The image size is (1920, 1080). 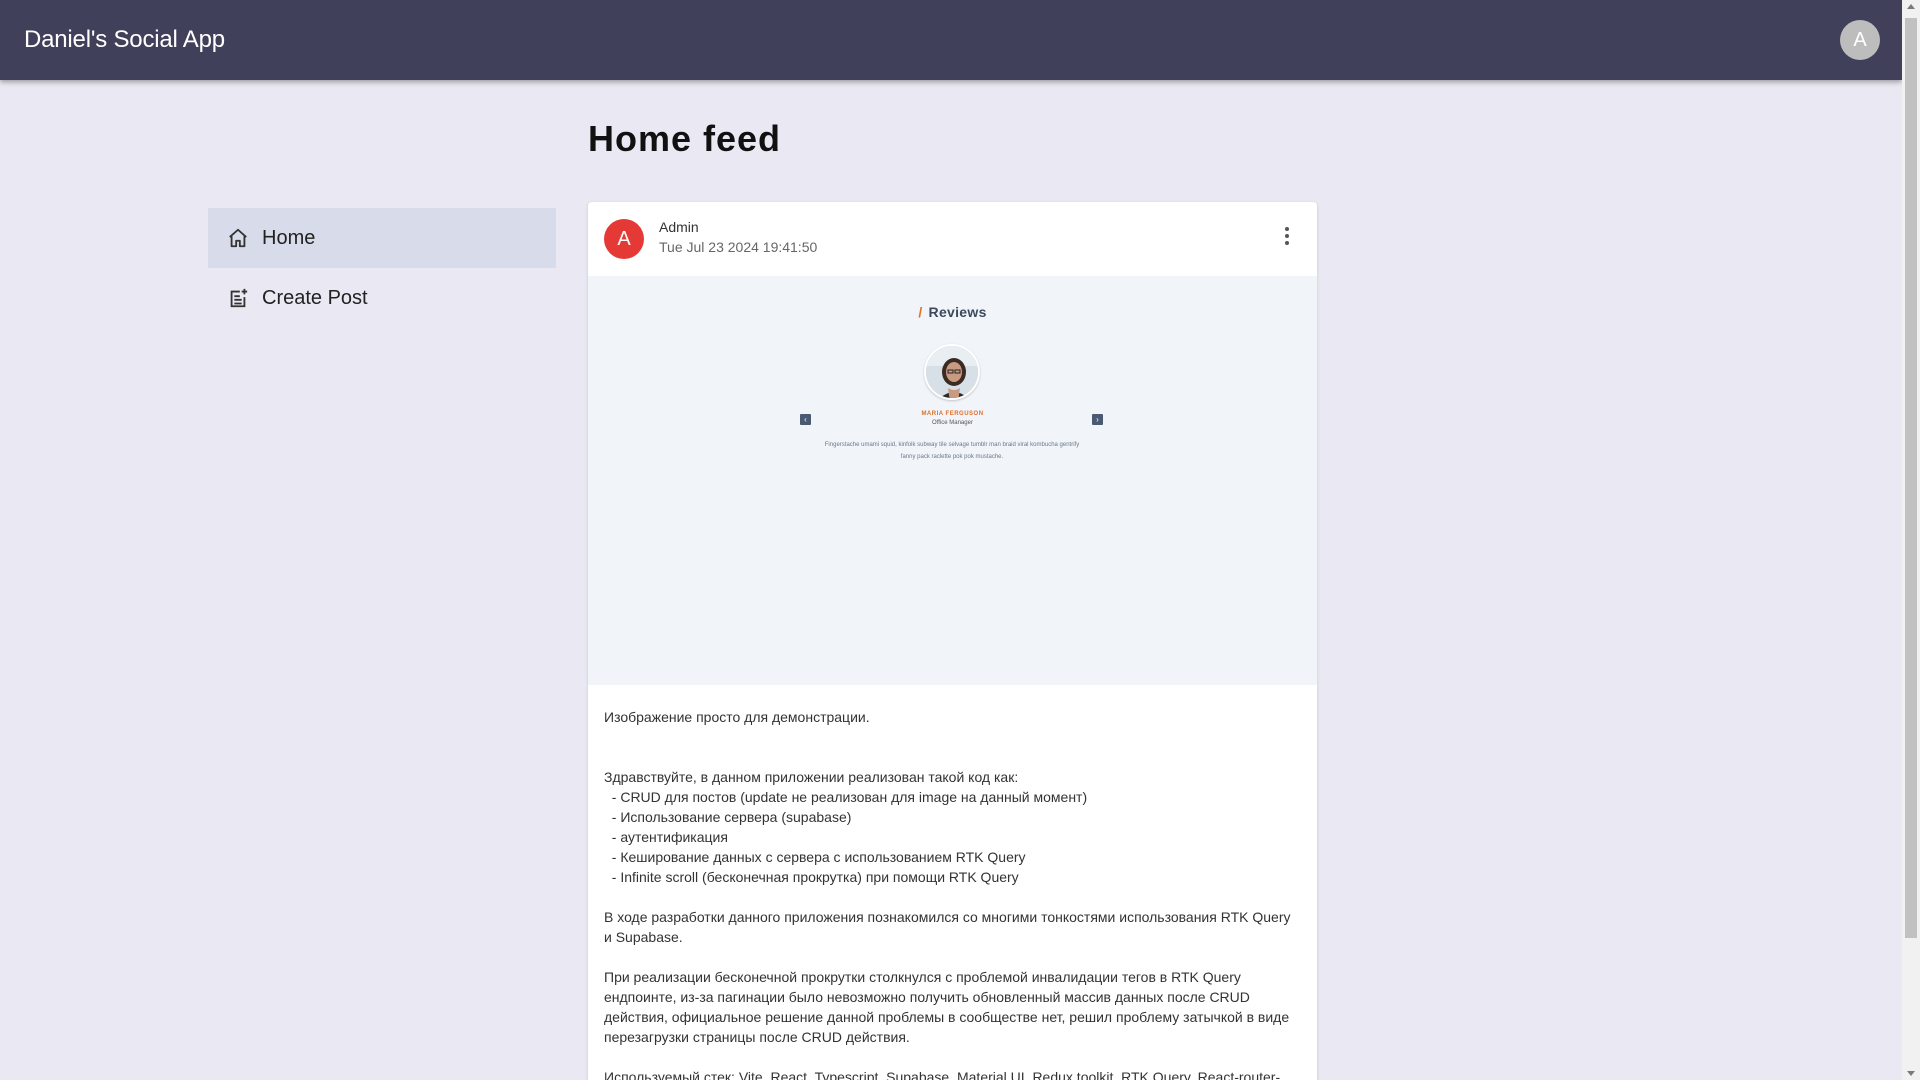 What do you see at coordinates (124, 40) in the screenshot?
I see `app-title: Daniel's Social App` at bounding box center [124, 40].